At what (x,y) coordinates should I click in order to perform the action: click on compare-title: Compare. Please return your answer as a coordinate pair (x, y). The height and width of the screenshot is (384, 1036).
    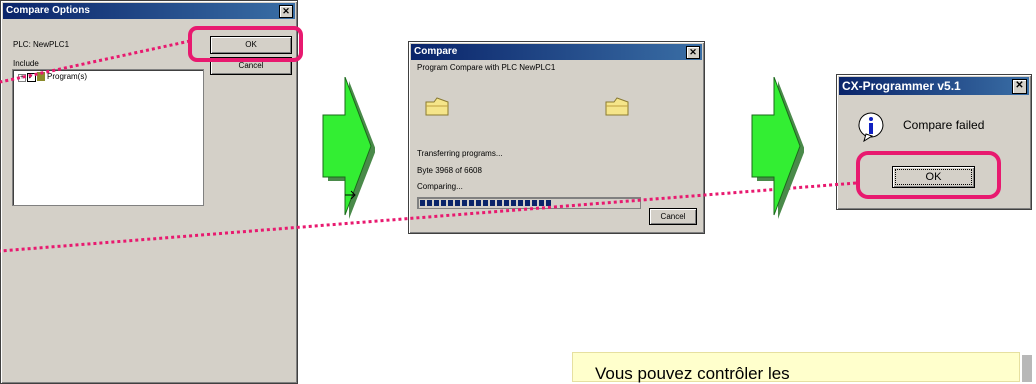
    Looking at the image, I should click on (436, 51).